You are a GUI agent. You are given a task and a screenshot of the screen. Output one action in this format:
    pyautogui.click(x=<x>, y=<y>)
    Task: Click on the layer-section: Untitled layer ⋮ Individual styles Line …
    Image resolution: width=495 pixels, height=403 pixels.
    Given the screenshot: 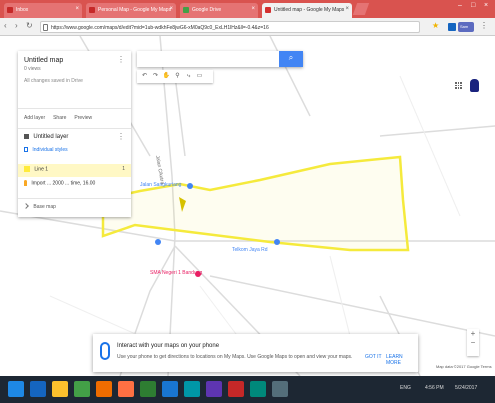 What is the action you would take?
    pyautogui.click(x=74, y=164)
    